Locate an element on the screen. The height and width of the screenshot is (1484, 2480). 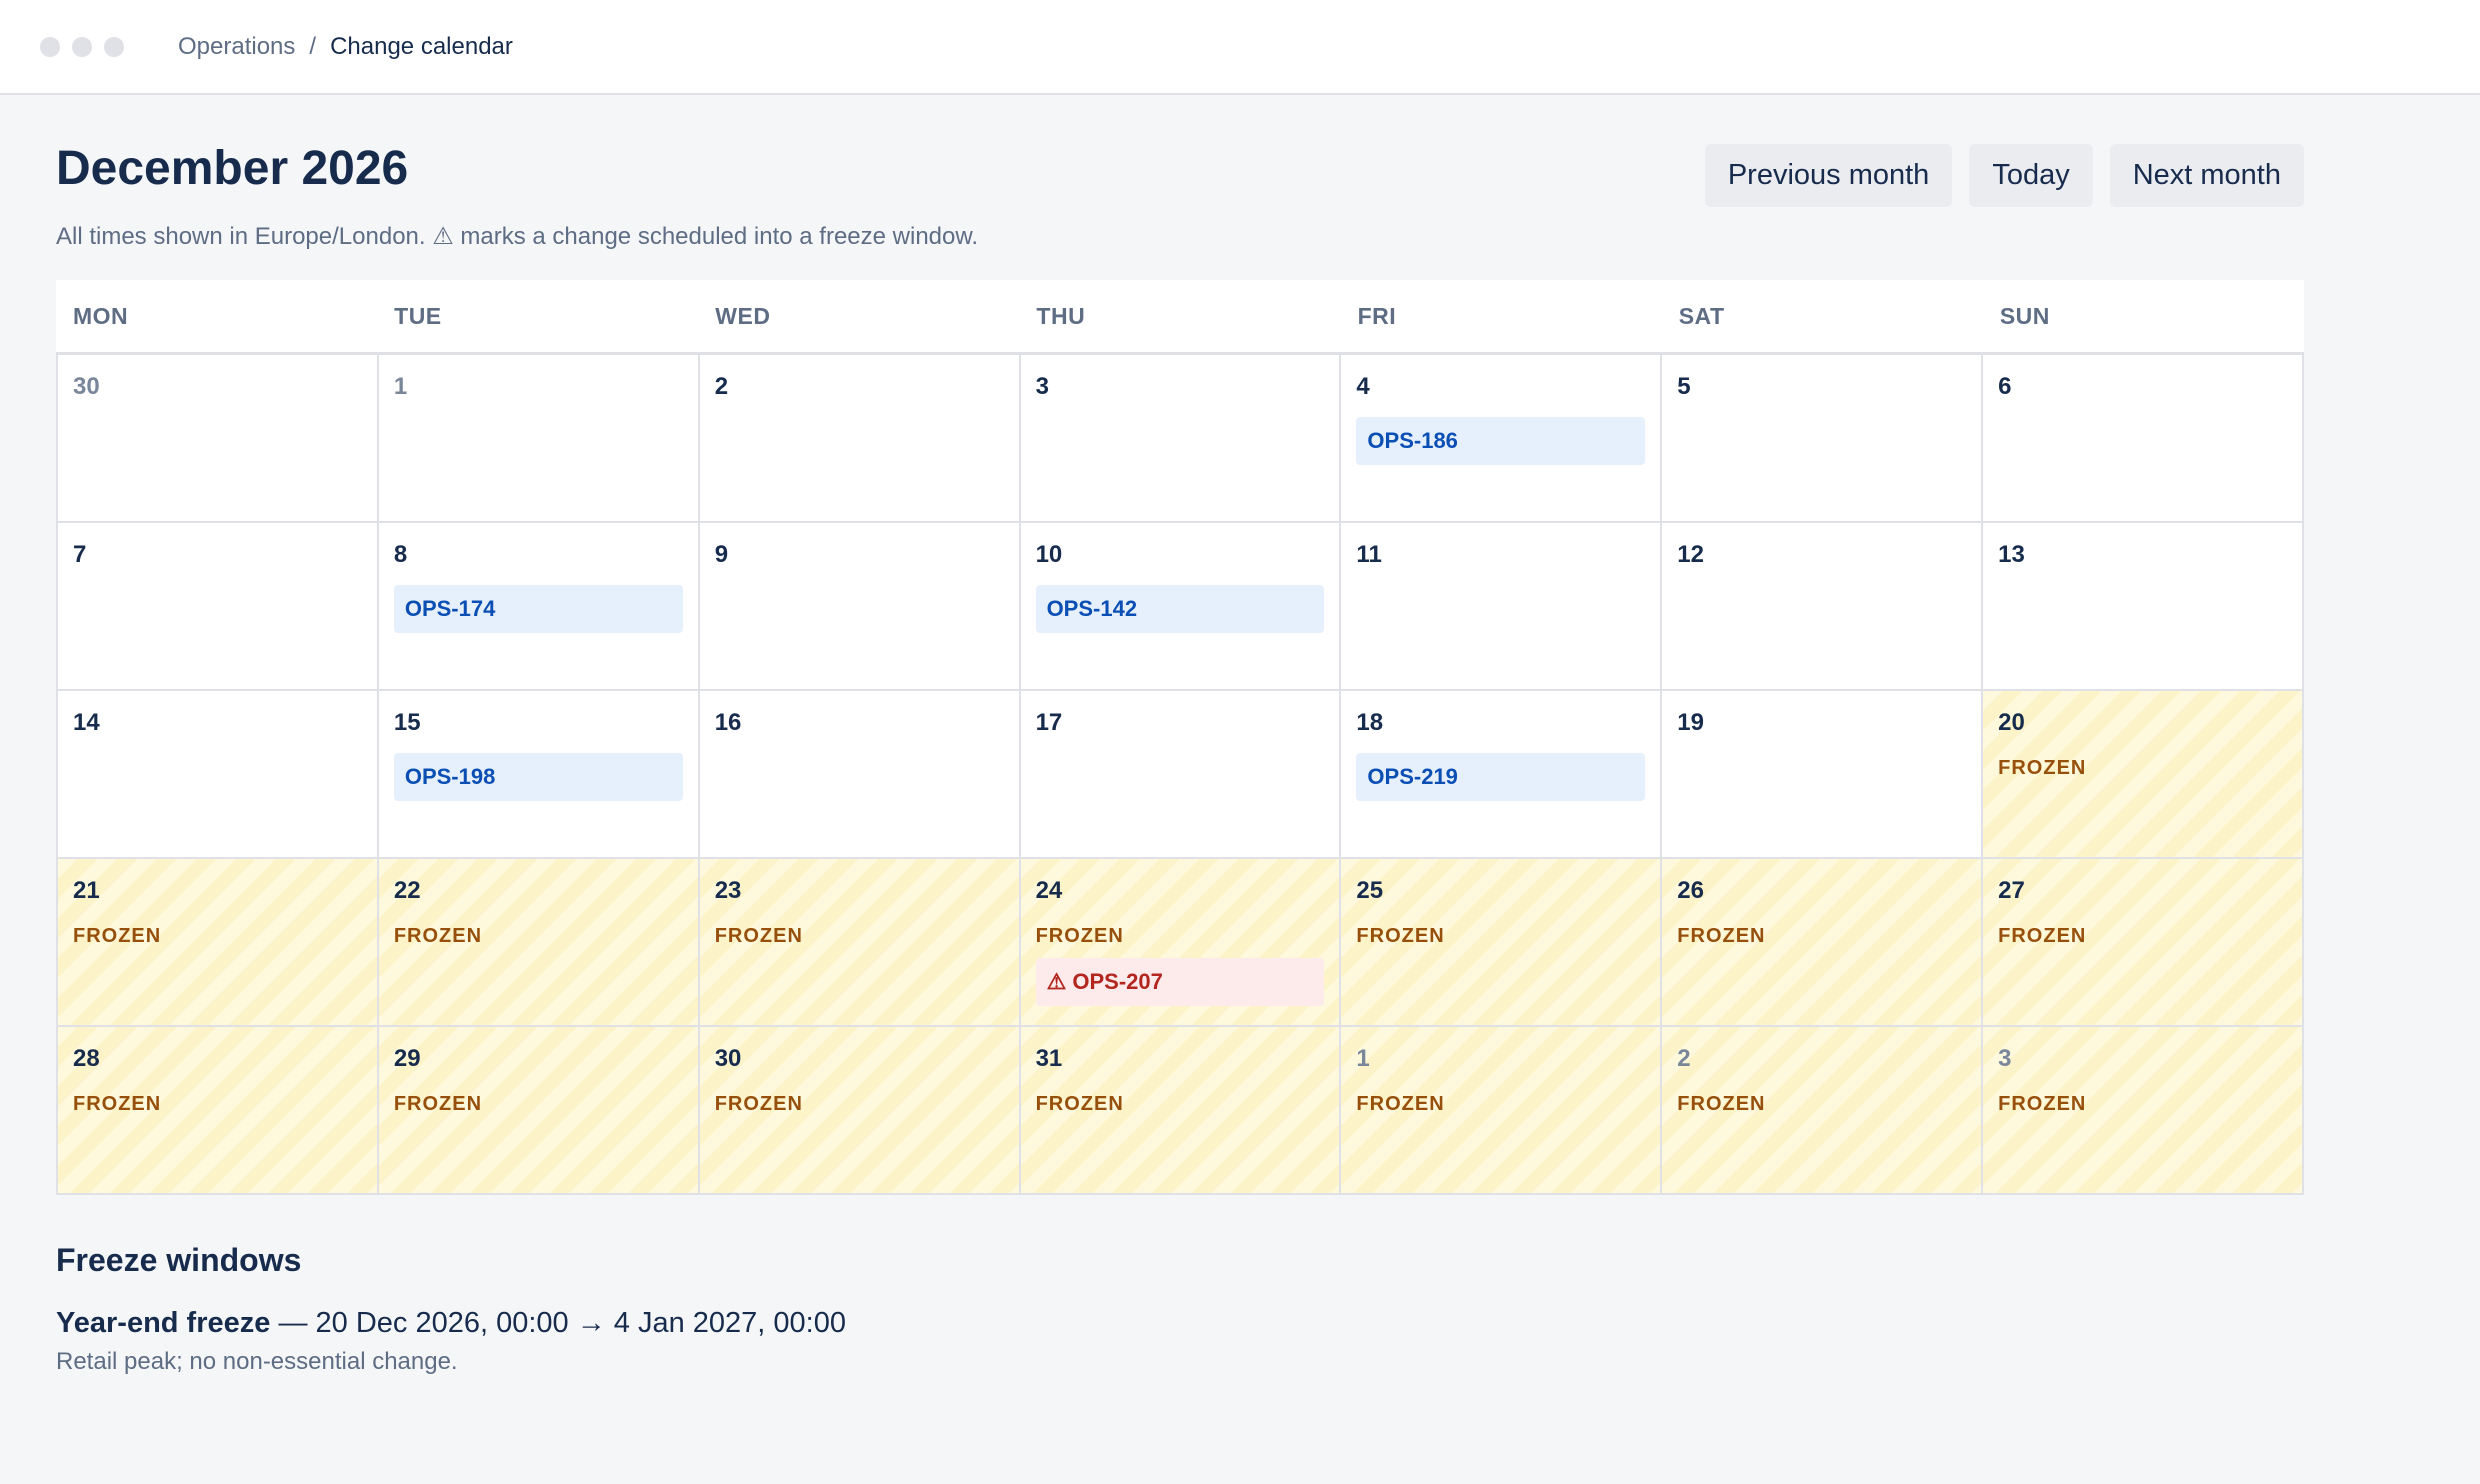
calendar-day-cell: 24 FROZEN ⚠ OPS-207 is located at coordinates (1181, 943).